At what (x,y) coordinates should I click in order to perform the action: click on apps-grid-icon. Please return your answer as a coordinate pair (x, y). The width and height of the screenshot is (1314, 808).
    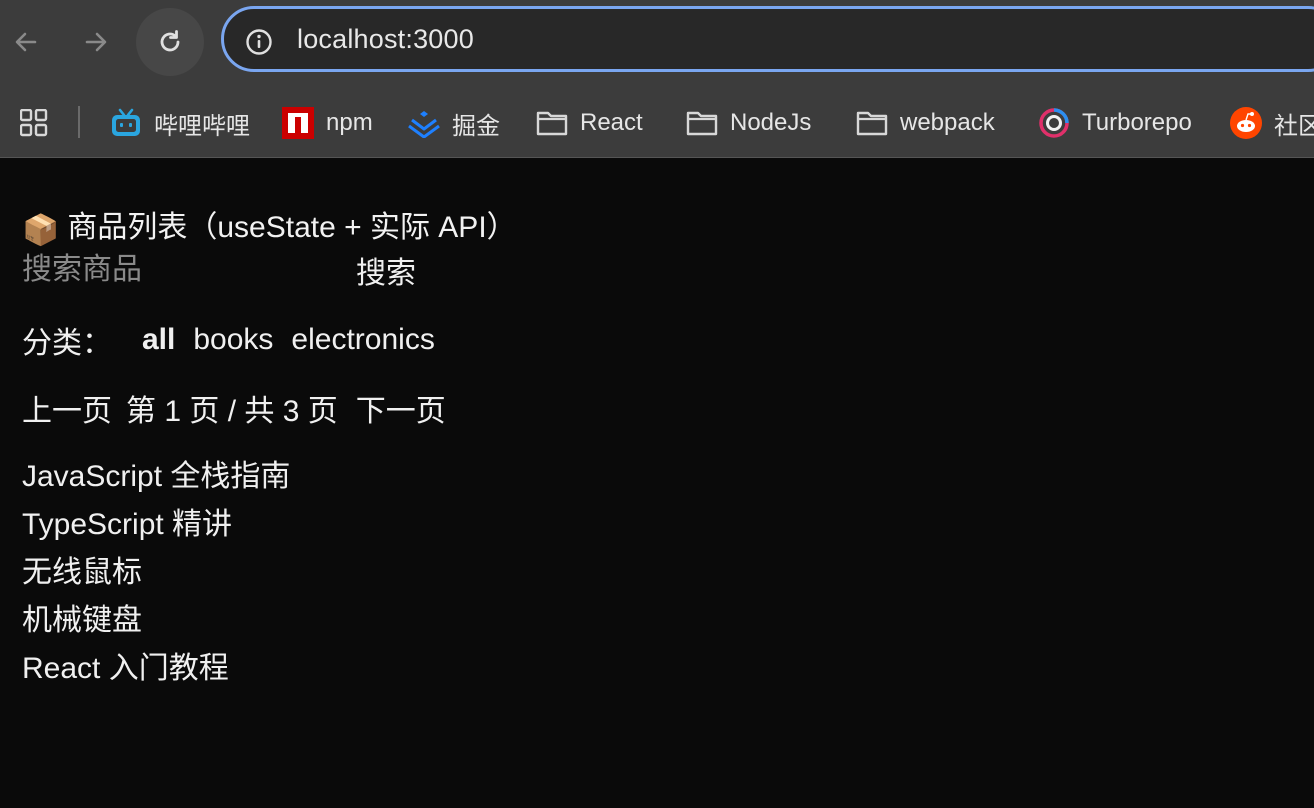
    Looking at the image, I should click on (34, 123).